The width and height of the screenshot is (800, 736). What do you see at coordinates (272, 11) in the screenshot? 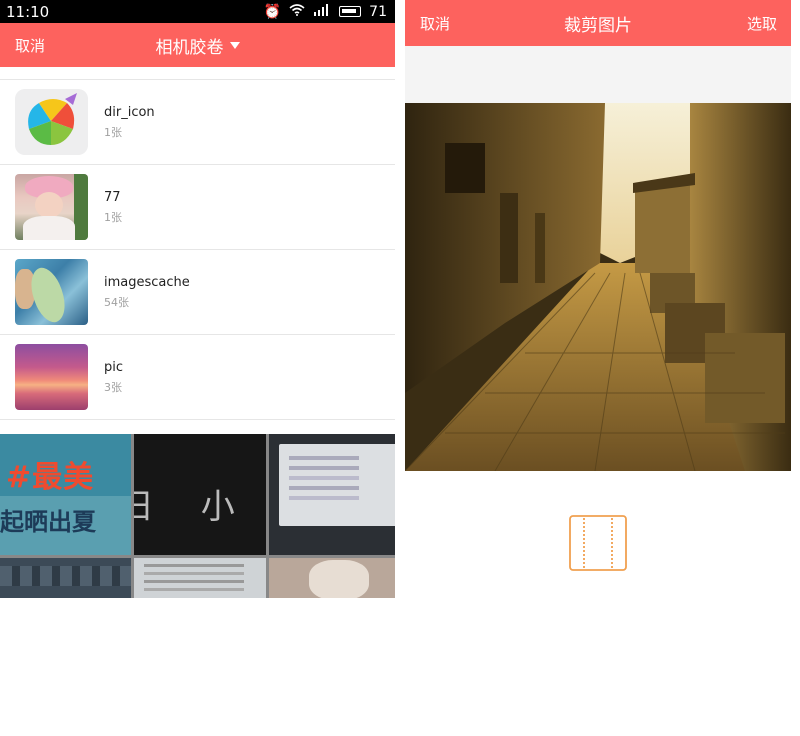
I see `alarm-icon: ⏰` at bounding box center [272, 11].